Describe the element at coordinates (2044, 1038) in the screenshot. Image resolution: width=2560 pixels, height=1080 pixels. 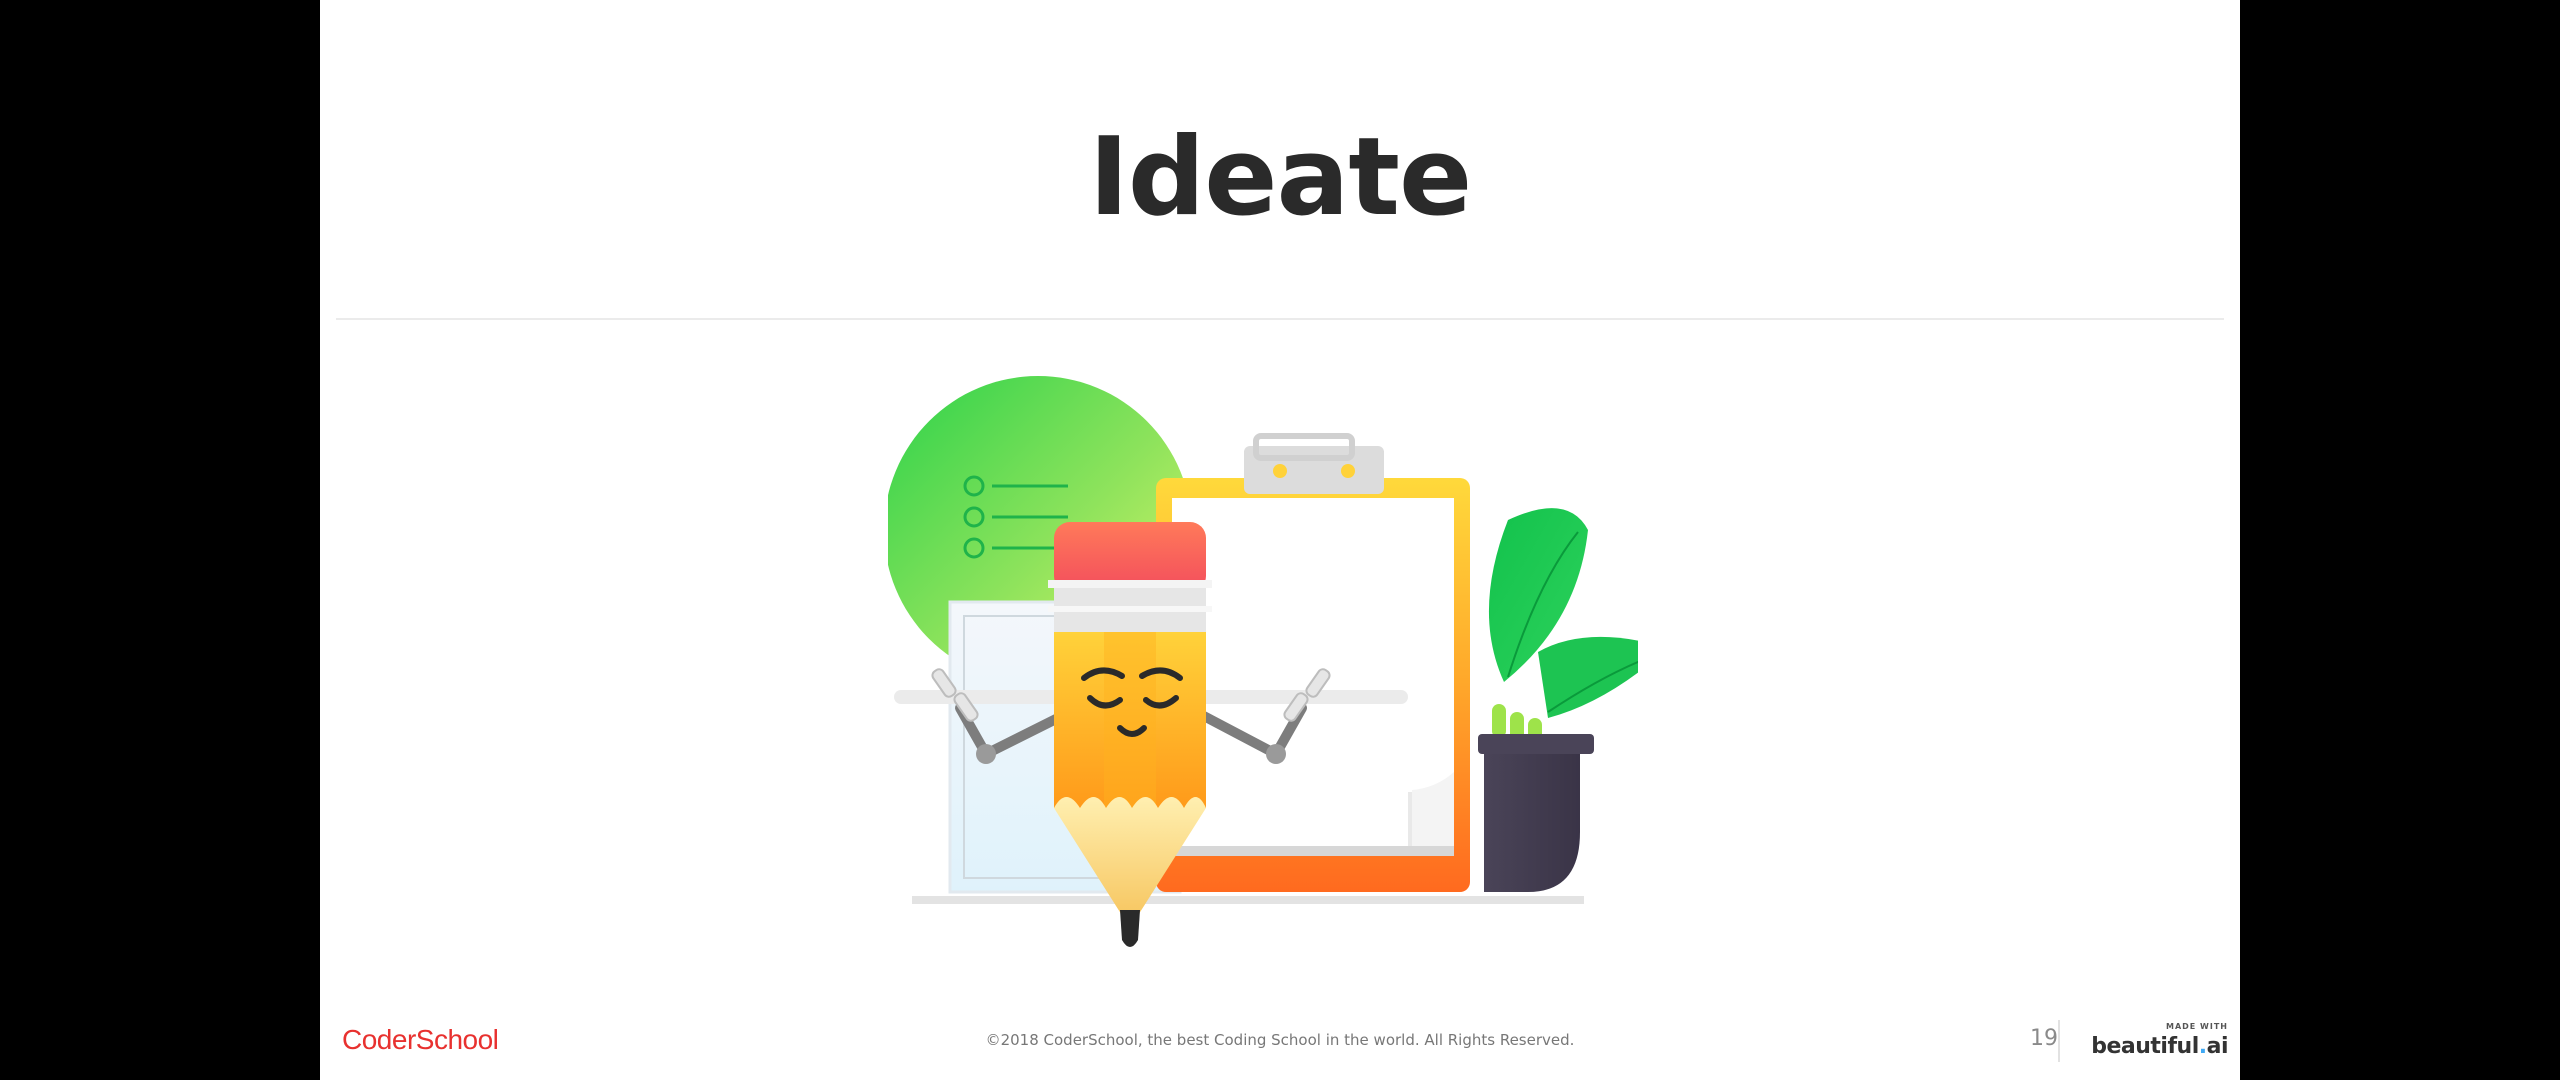
I see `page-number: 19` at that location.